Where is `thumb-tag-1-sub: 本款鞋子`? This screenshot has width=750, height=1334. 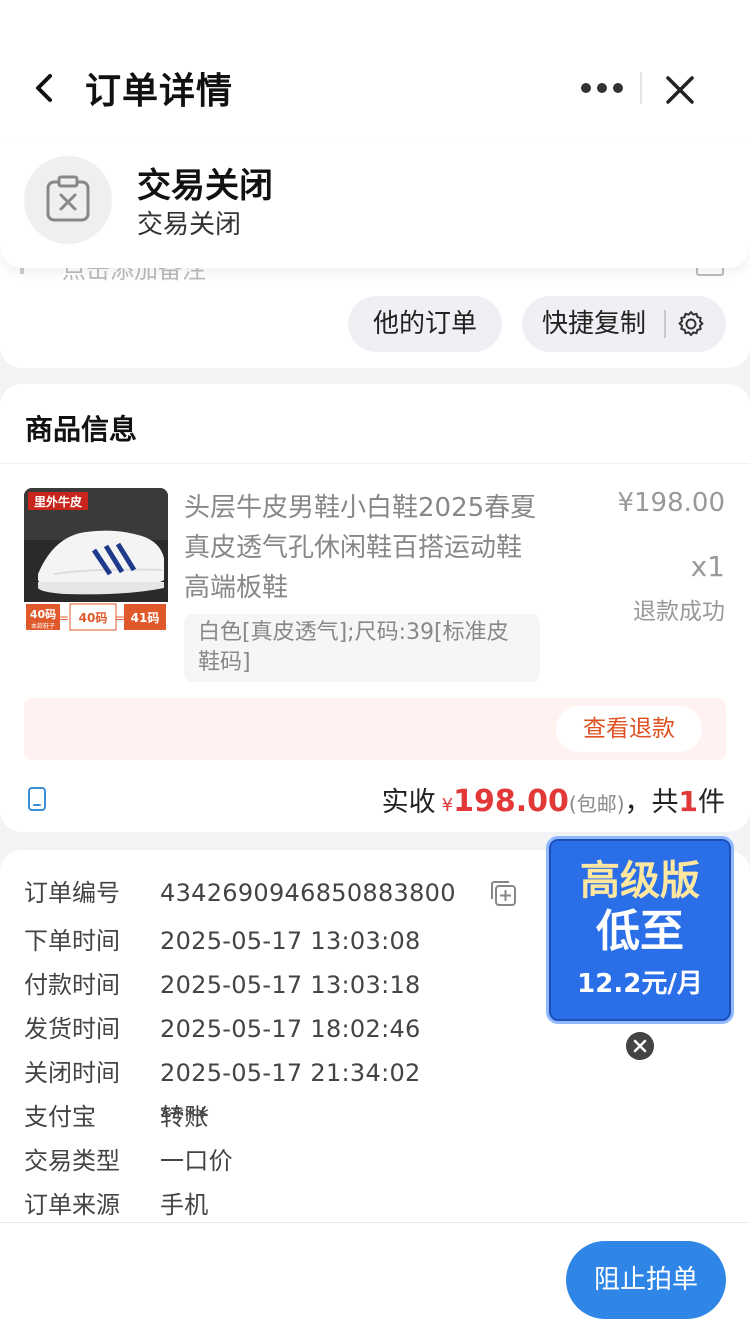
thumb-tag-1-sub: 本款鞋子 is located at coordinates (43, 626).